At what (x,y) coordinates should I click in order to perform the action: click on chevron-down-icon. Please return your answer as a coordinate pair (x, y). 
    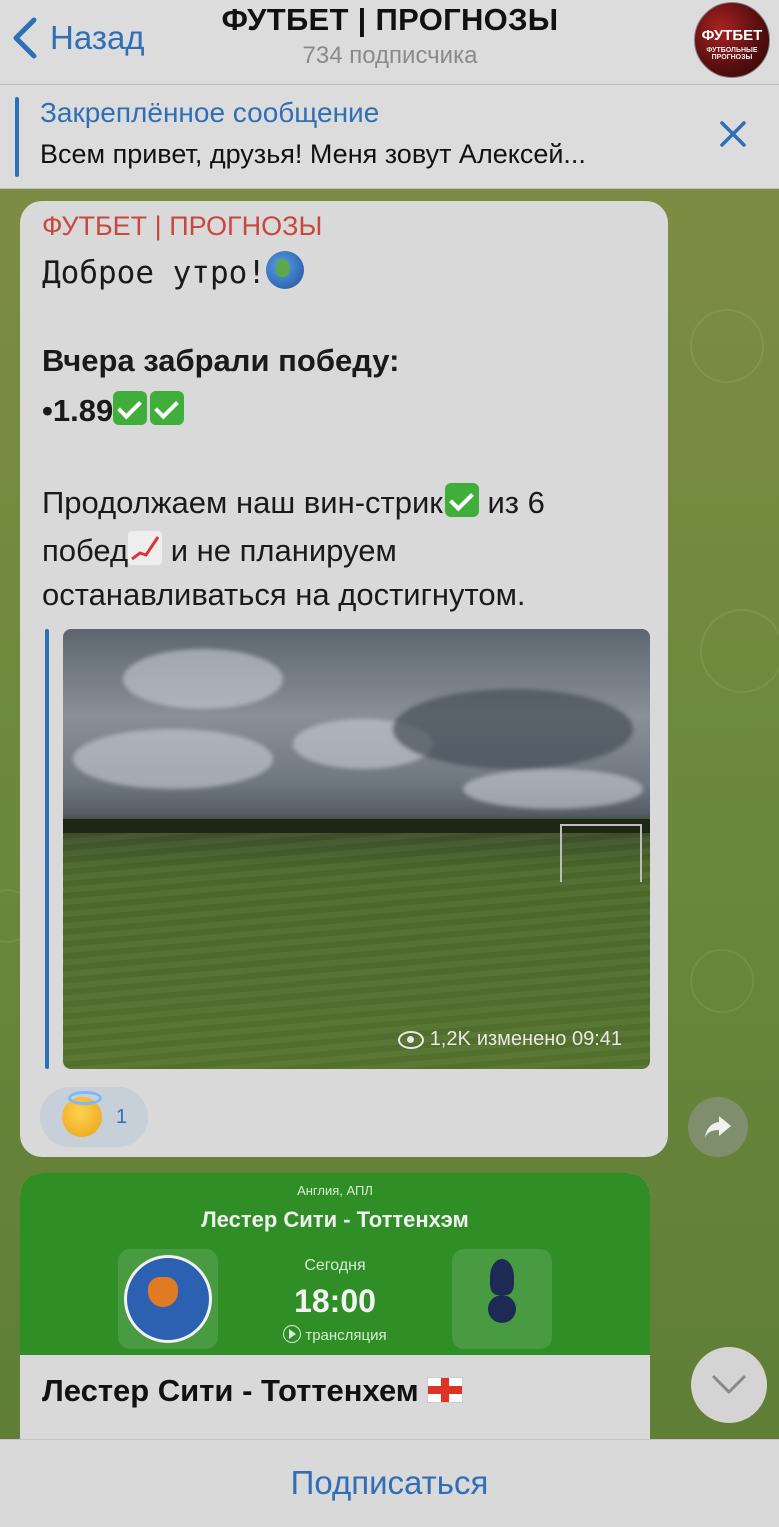
    Looking at the image, I should click on (729, 1384).